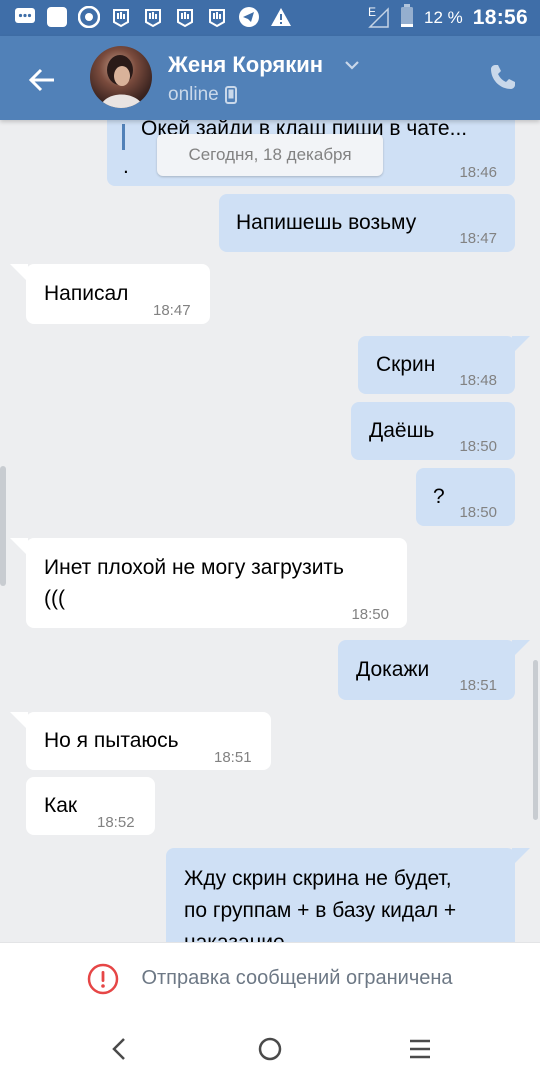 The height and width of the screenshot is (1080, 540). What do you see at coordinates (86, 293) in the screenshot?
I see `message-text: Написал` at bounding box center [86, 293].